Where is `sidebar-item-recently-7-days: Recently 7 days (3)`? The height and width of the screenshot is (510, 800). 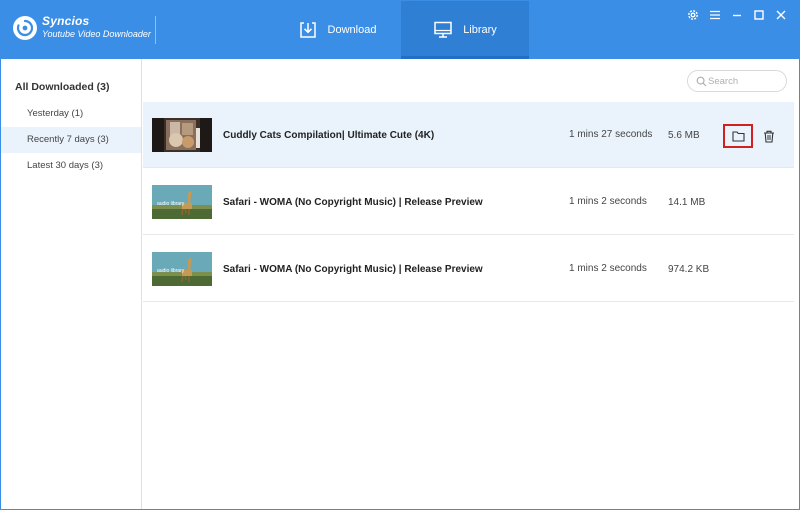 sidebar-item-recently-7-days: Recently 7 days (3) is located at coordinates (71, 140).